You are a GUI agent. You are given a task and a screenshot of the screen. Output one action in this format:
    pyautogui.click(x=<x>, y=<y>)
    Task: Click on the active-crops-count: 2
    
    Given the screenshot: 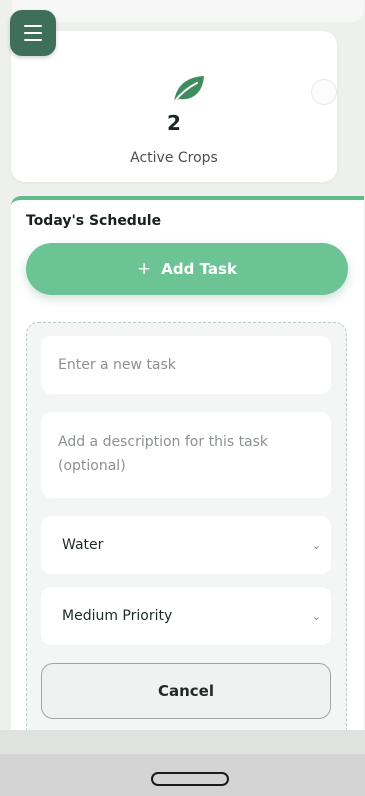 What is the action you would take?
    pyautogui.click(x=174, y=123)
    